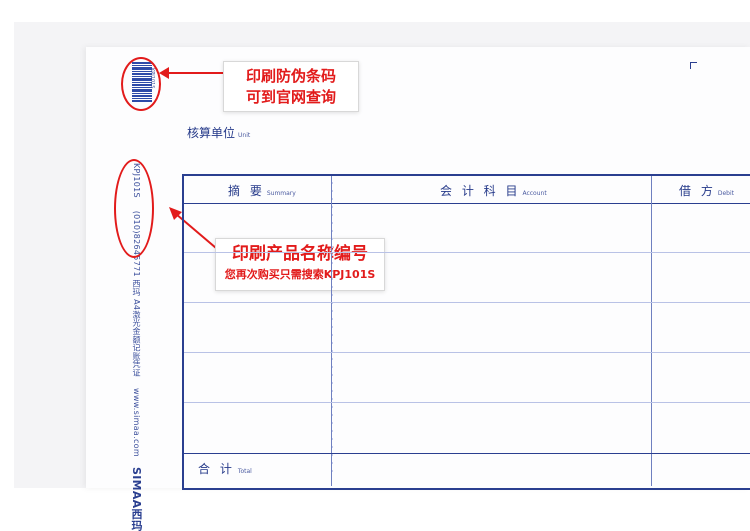 This screenshot has height=531, width=750. Describe the element at coordinates (244, 135) in the screenshot. I see `unit-label-en: Unit` at that location.